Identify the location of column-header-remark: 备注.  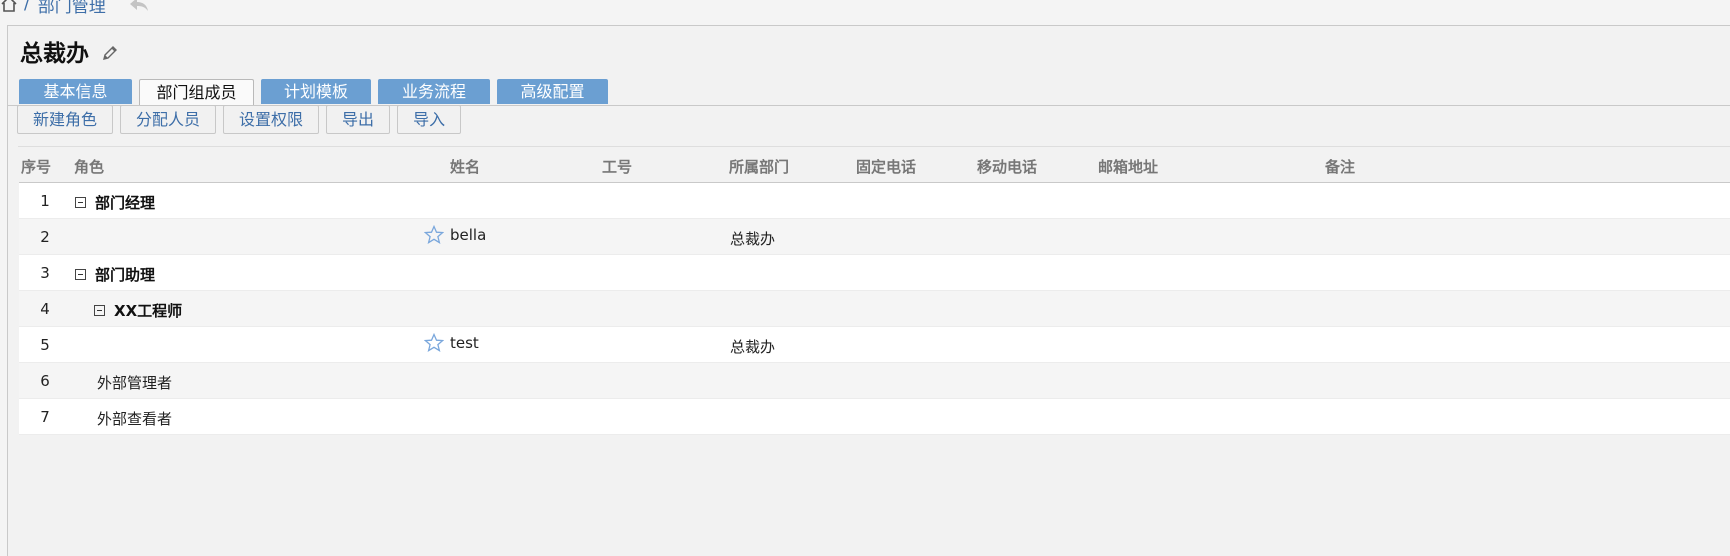
(1340, 166).